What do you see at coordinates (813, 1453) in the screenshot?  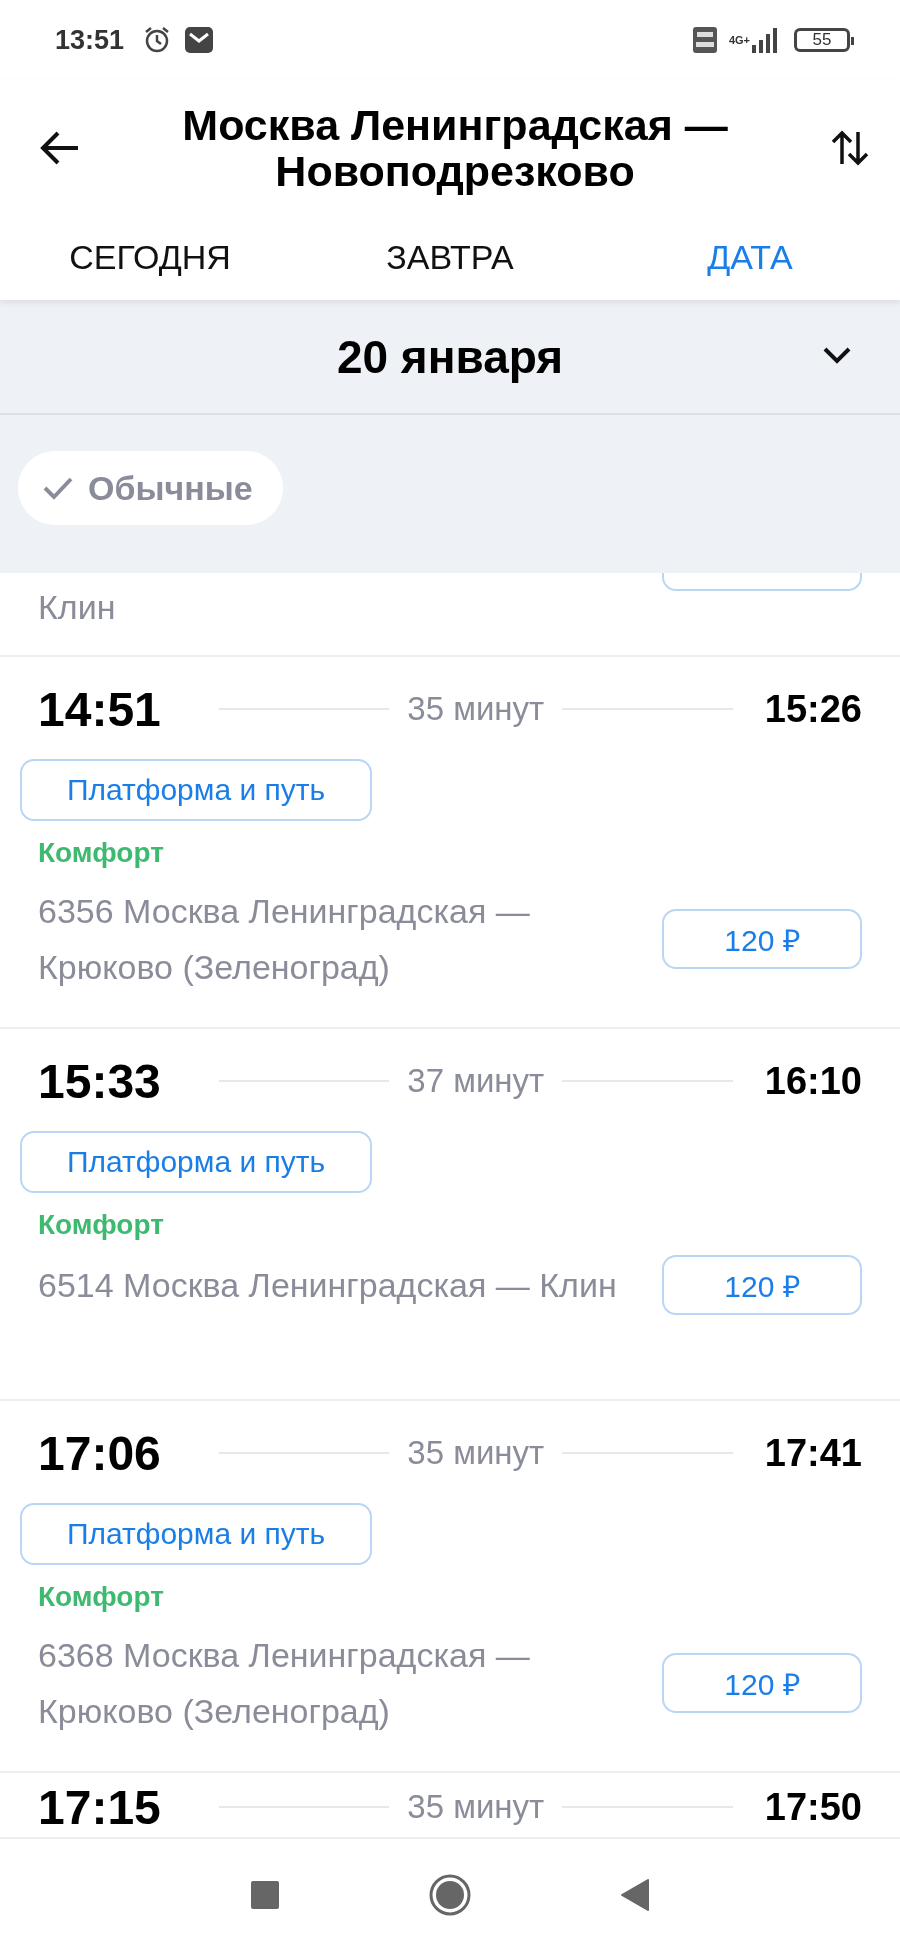 I see `arrival-time: 17:41` at bounding box center [813, 1453].